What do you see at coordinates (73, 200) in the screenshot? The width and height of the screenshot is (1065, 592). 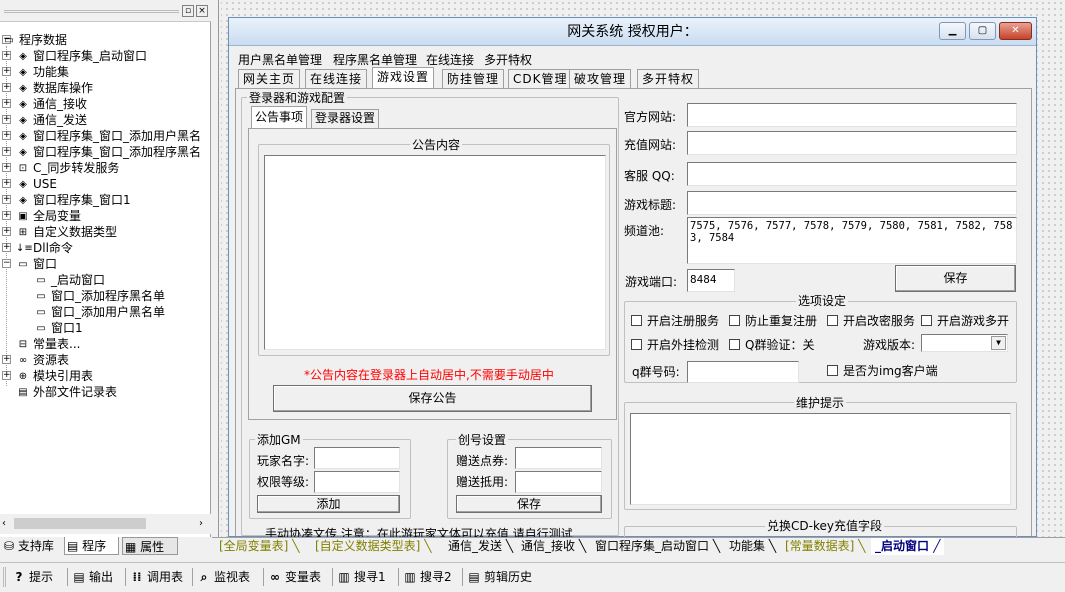 I see `tree-item: ◈ 窗口程序集_窗口1` at bounding box center [73, 200].